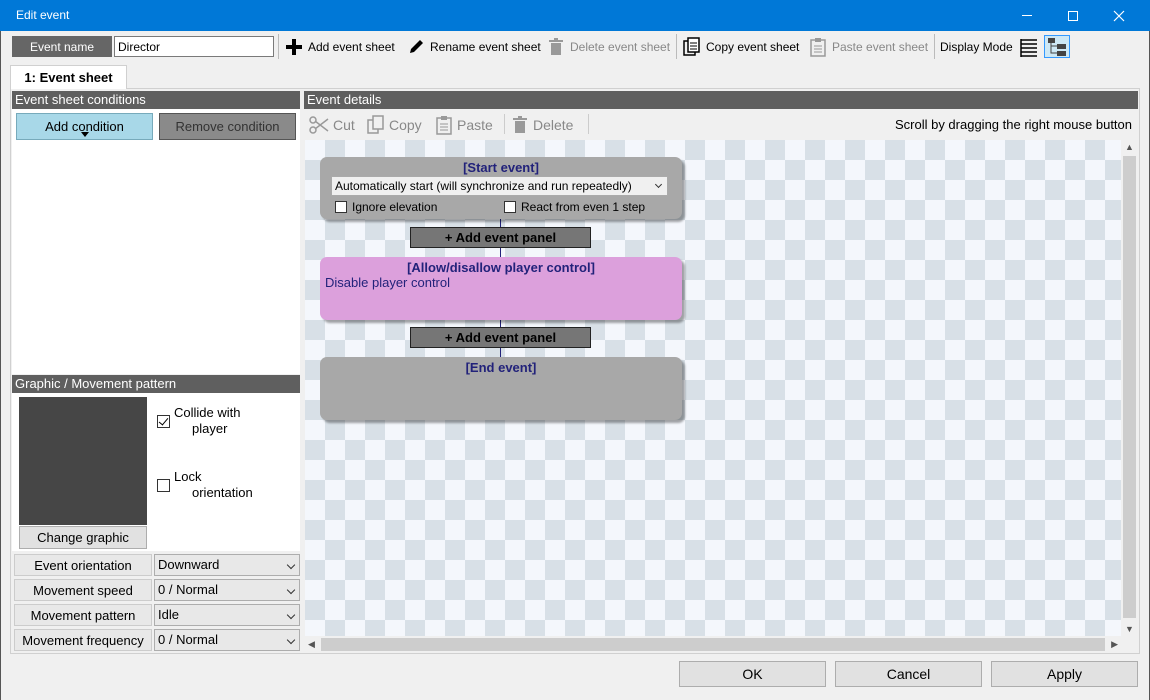 The height and width of the screenshot is (700, 1150). What do you see at coordinates (1064, 674) in the screenshot?
I see `apply-button: Apply` at bounding box center [1064, 674].